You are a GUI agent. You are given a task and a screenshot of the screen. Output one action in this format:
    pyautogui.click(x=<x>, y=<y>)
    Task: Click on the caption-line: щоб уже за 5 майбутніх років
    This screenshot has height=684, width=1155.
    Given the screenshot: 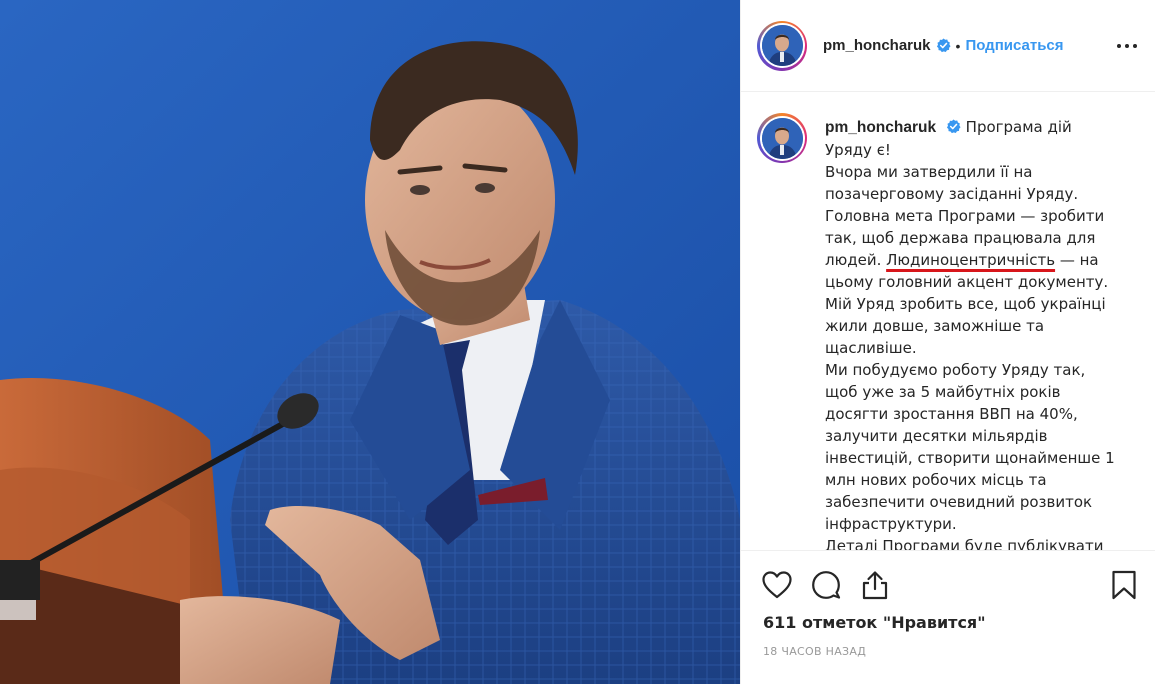 What is the action you would take?
    pyautogui.click(x=943, y=392)
    